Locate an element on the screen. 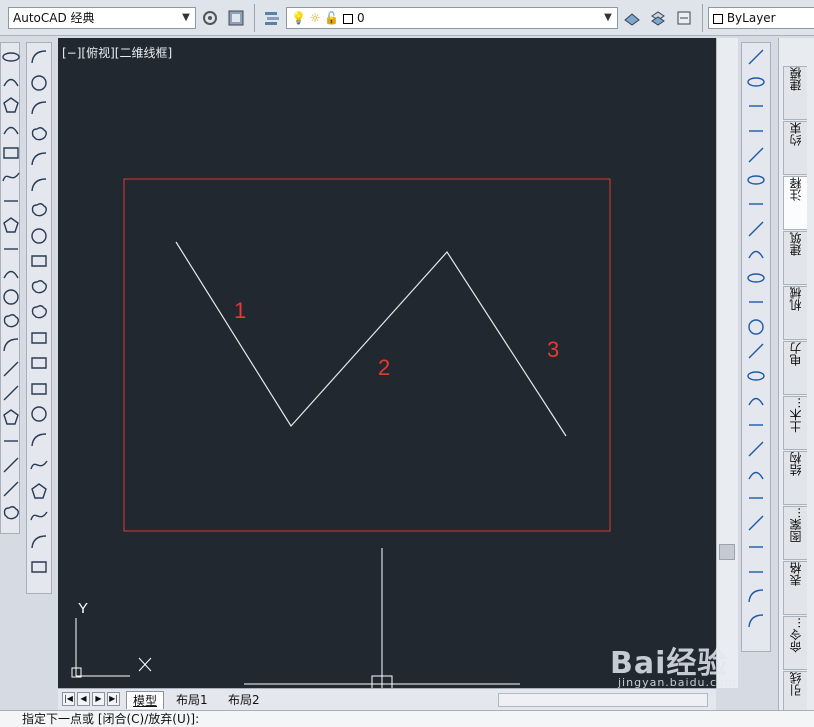 The height and width of the screenshot is (727, 814). hatch-icon is located at coordinates (11, 393).